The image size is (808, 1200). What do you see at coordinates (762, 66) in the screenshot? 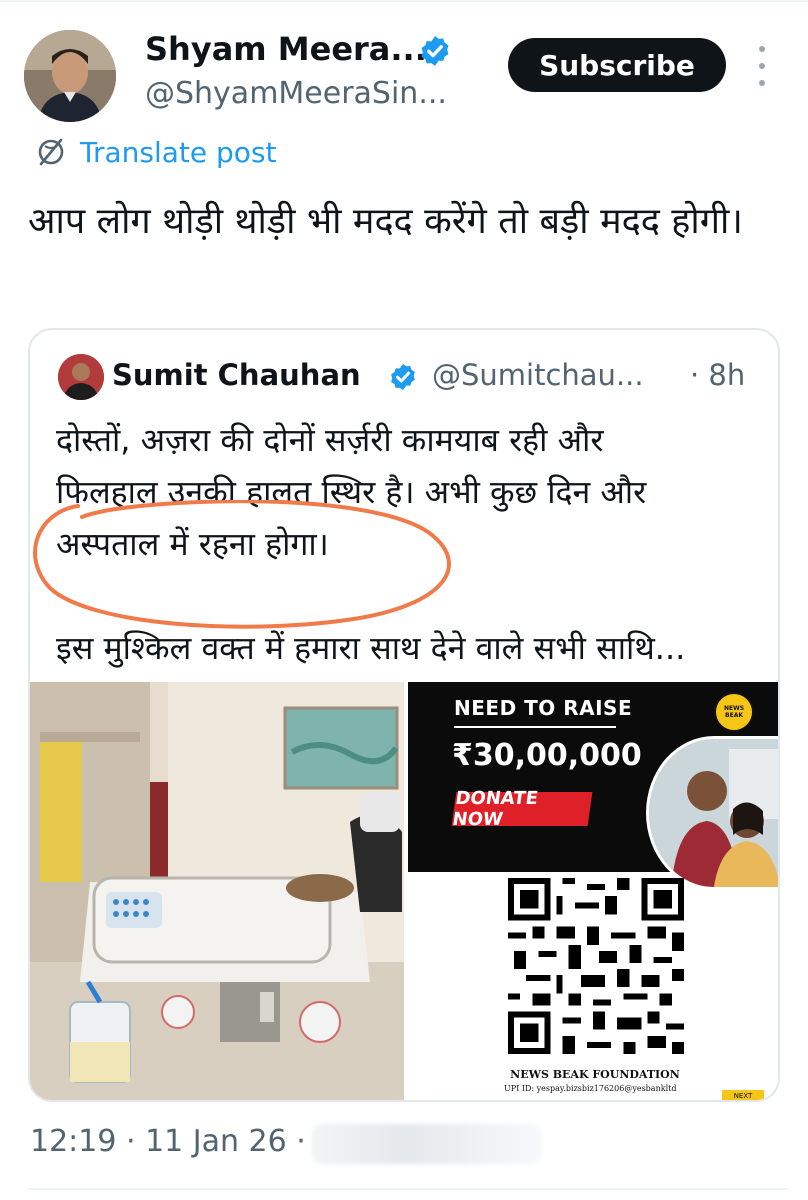
I see `more-vertical-icon` at bounding box center [762, 66].